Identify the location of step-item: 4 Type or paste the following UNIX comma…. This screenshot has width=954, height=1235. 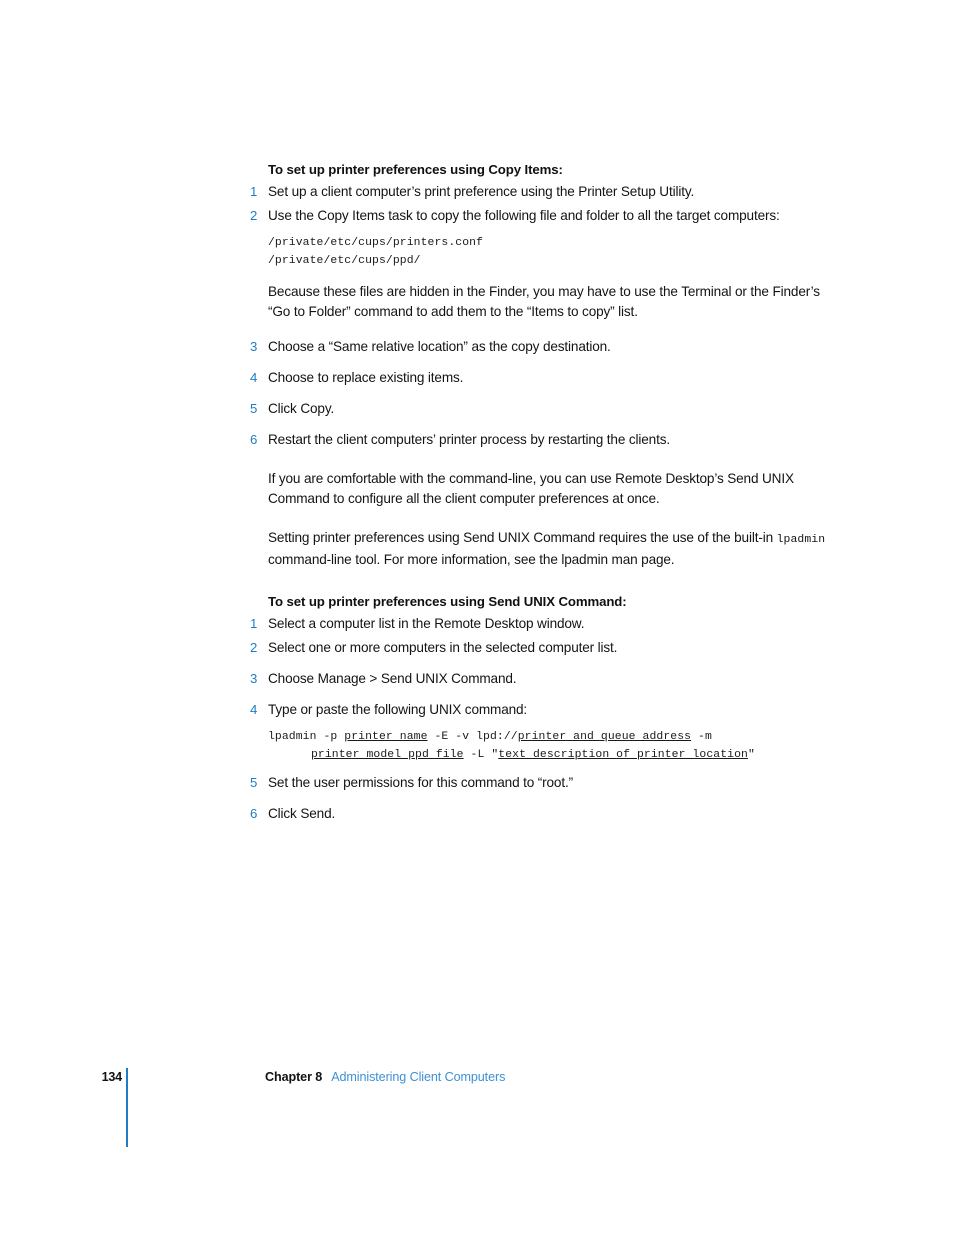
(540, 710).